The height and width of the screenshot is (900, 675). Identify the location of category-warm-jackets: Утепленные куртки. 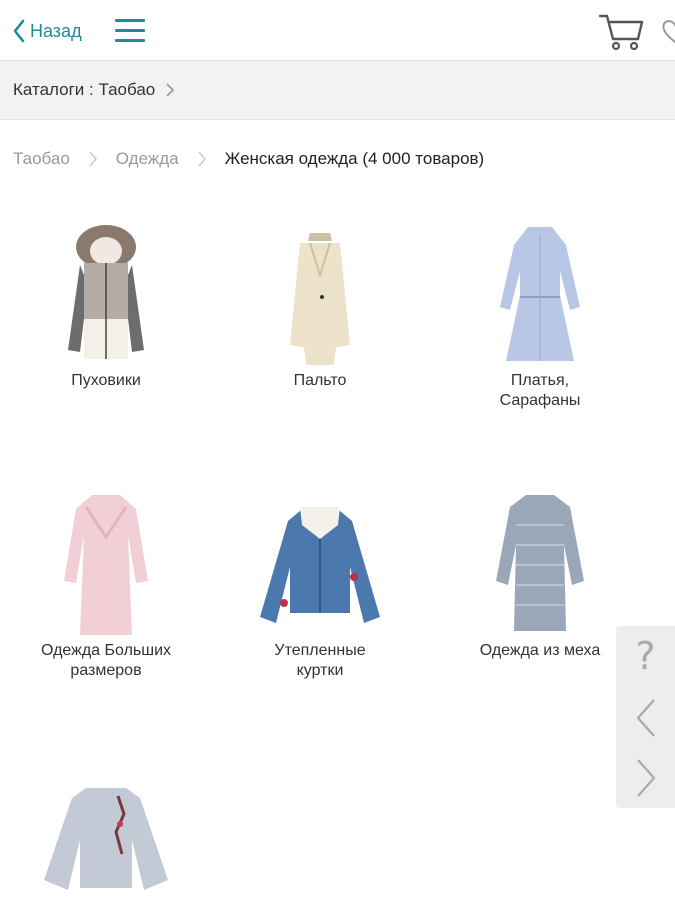
(320, 583).